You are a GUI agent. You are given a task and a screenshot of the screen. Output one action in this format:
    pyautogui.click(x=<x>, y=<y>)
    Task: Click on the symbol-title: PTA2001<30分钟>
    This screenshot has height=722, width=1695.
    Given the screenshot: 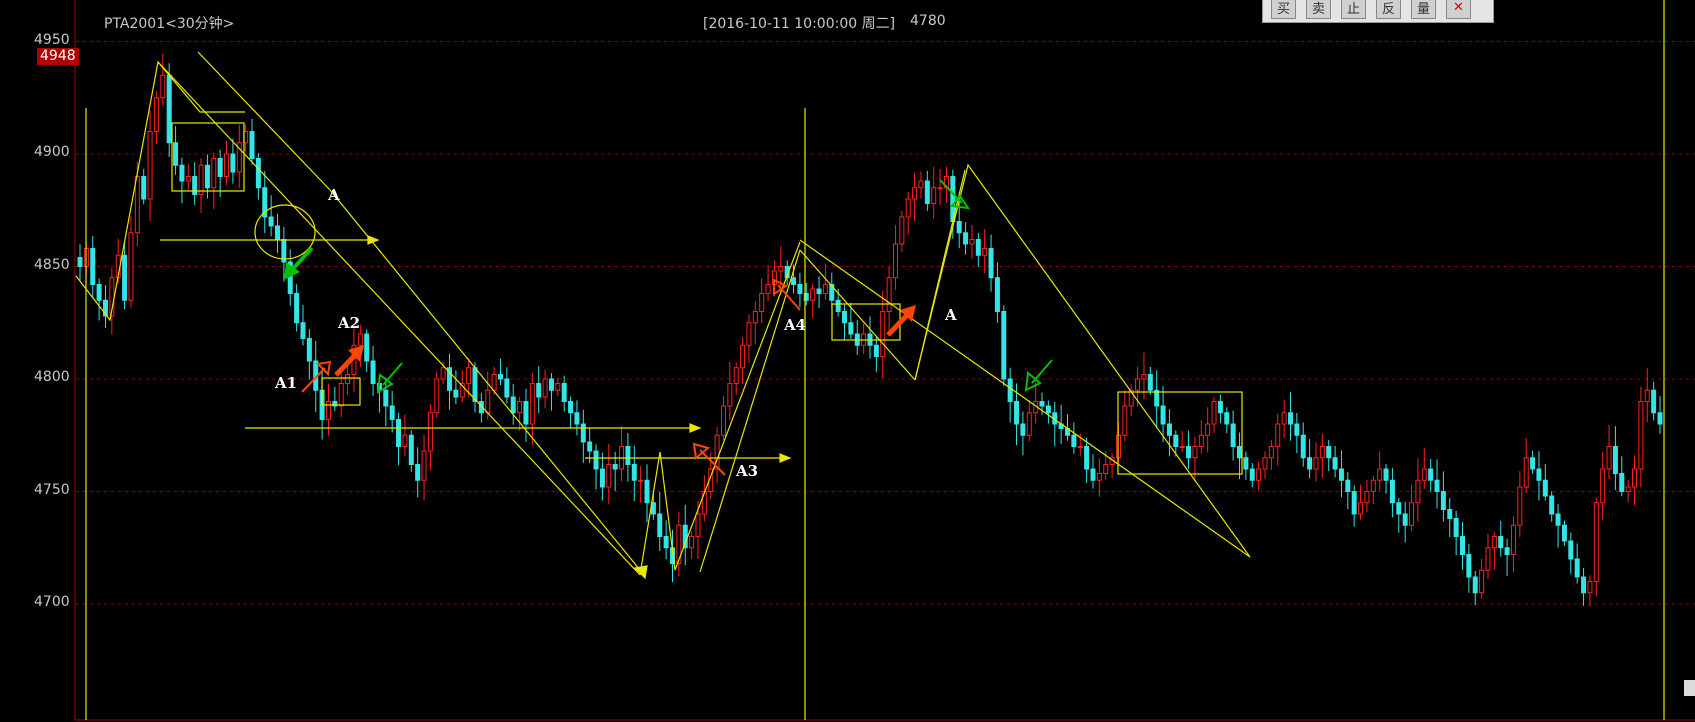 What is the action you would take?
    pyautogui.click(x=169, y=24)
    